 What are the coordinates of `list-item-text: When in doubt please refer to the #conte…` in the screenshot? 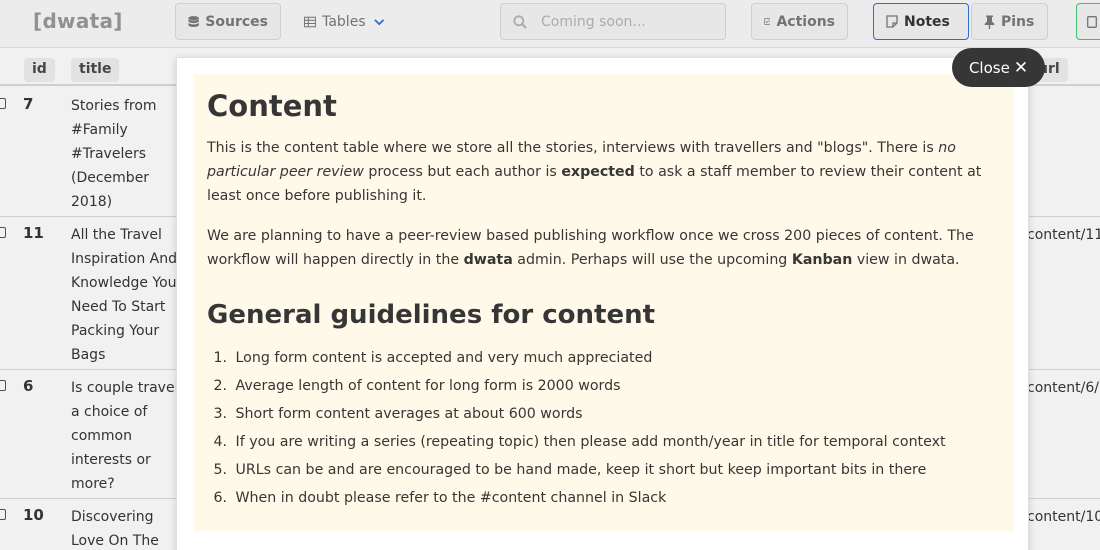 It's located at (451, 498).